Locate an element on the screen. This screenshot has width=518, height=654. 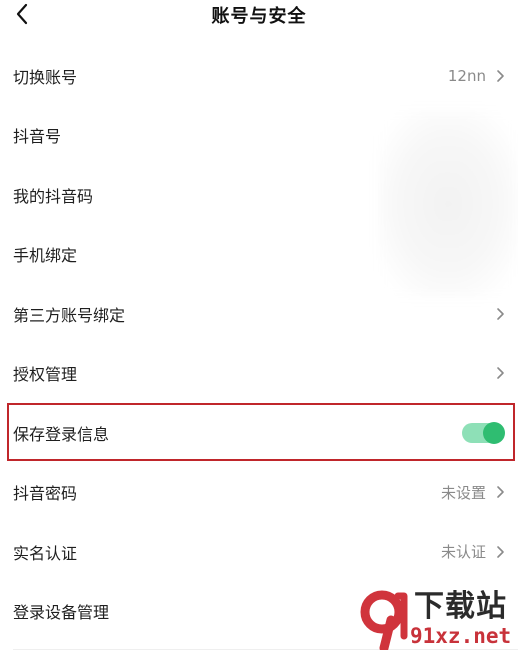
toggle-knob is located at coordinates (494, 432).